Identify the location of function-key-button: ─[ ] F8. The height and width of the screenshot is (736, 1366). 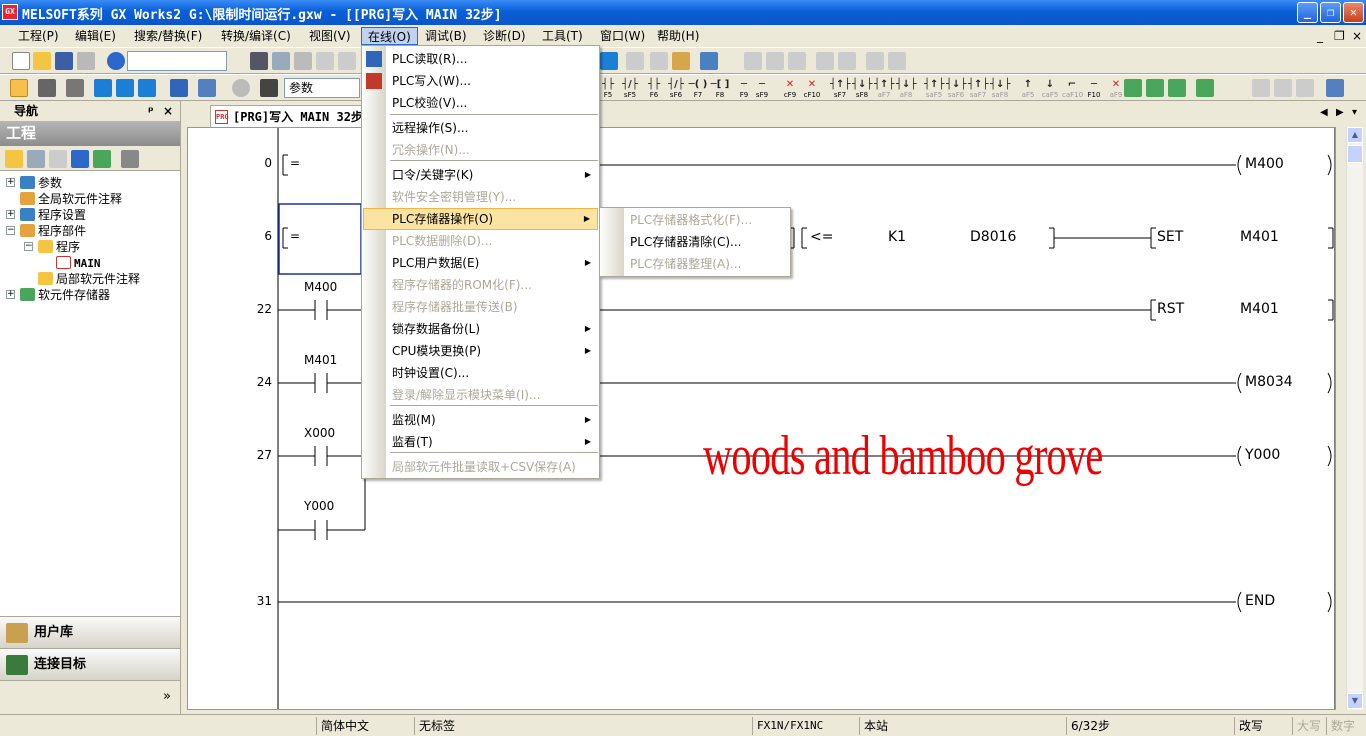
(720, 89).